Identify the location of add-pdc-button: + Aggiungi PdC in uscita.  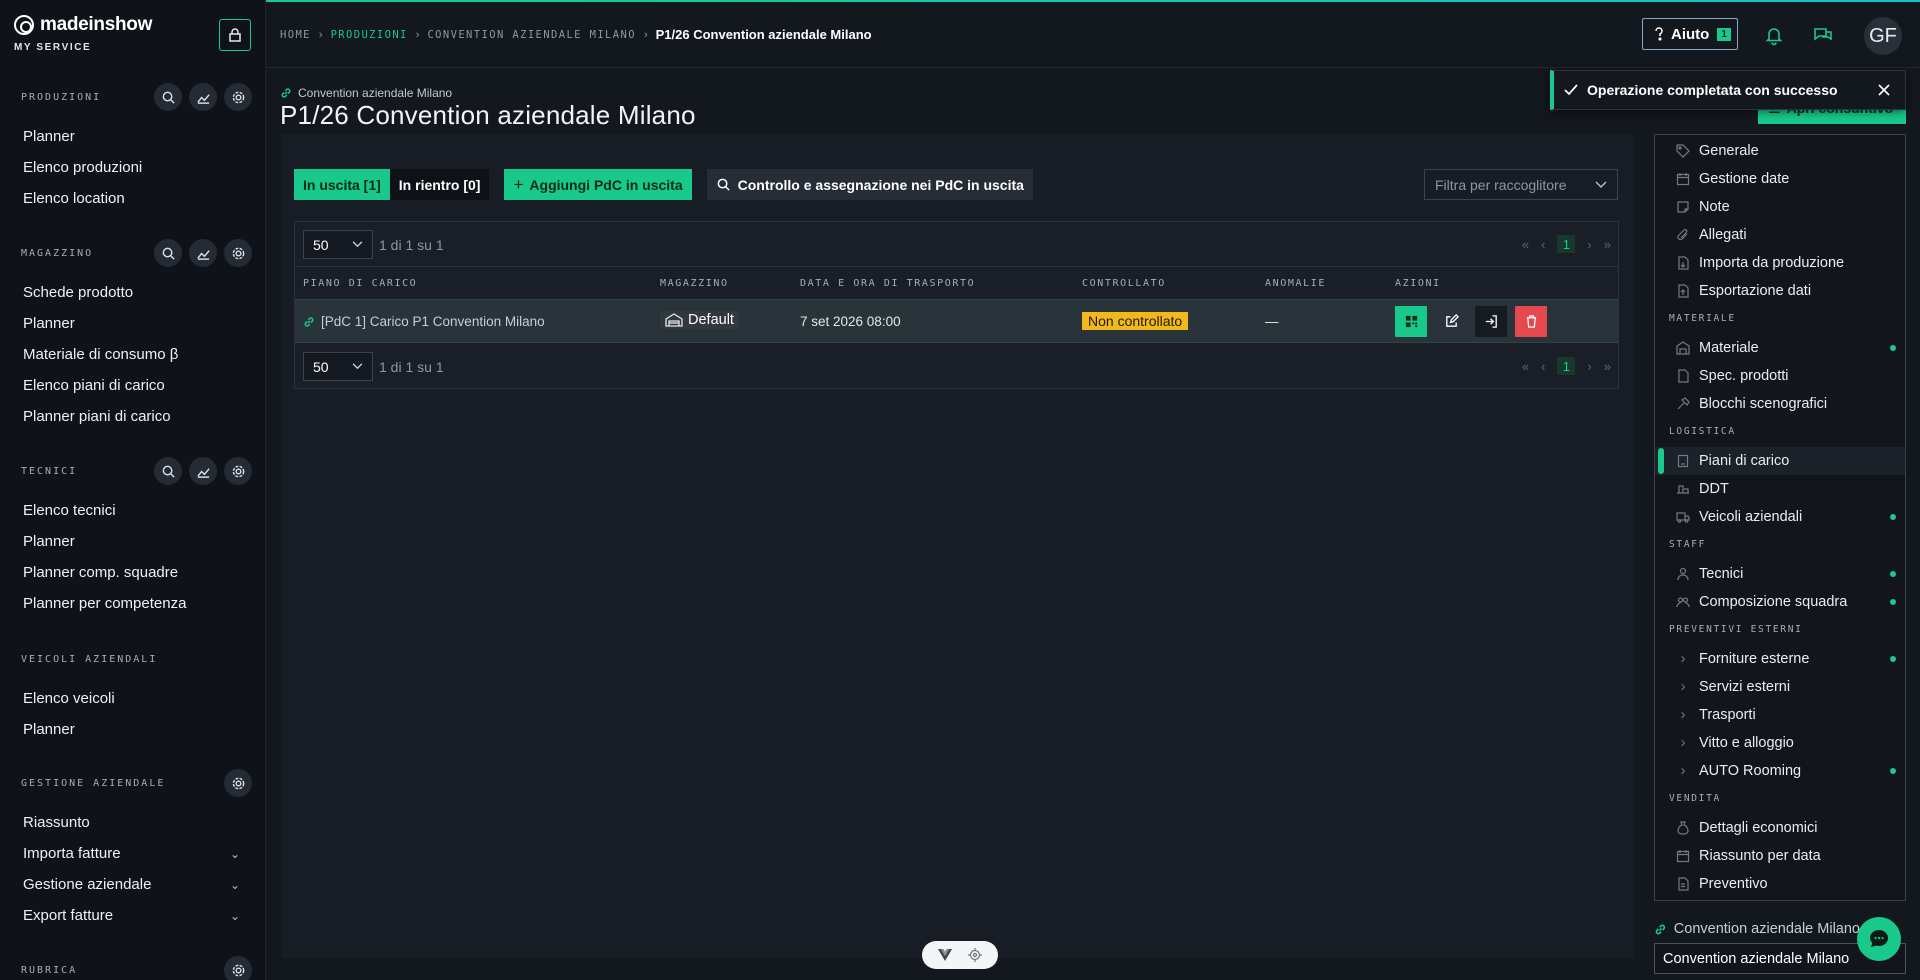
(598, 184).